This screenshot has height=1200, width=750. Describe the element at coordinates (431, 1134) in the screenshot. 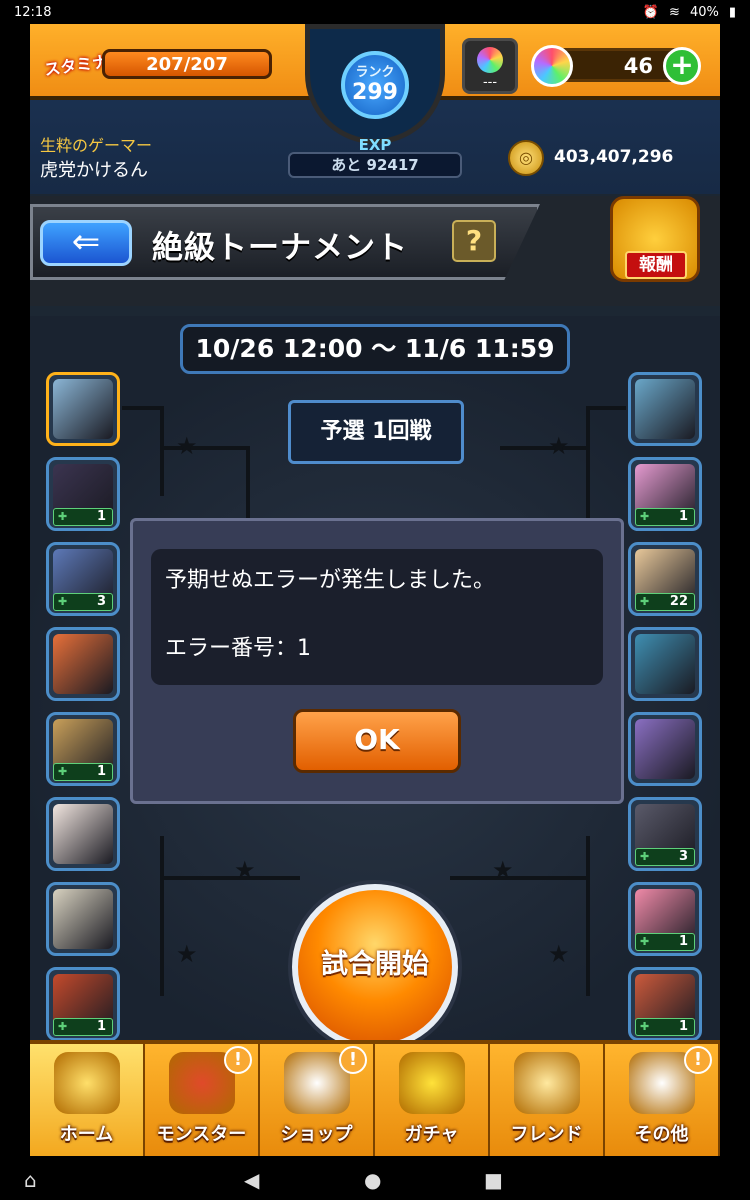

I see `nav-label: ガチャ` at that location.